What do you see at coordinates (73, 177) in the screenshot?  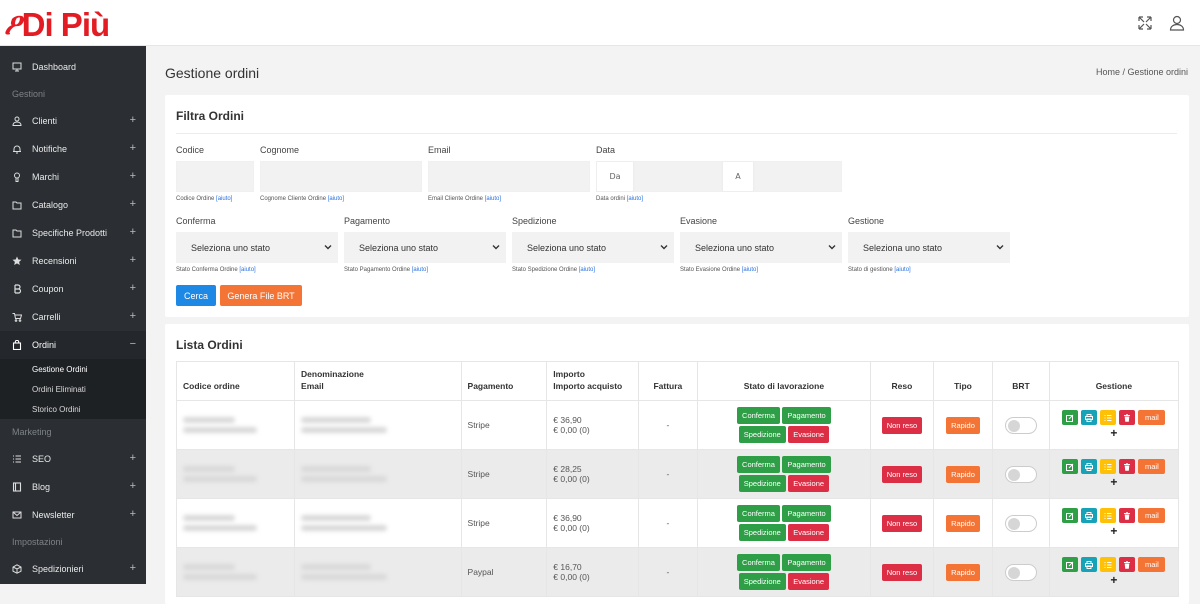 I see `sidebar-item-marchi: Marchi +` at bounding box center [73, 177].